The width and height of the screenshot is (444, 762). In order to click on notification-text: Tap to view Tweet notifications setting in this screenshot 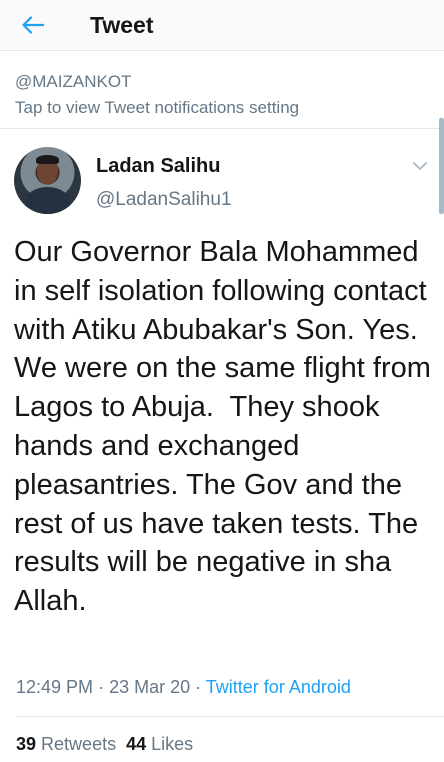, I will do `click(157, 107)`.